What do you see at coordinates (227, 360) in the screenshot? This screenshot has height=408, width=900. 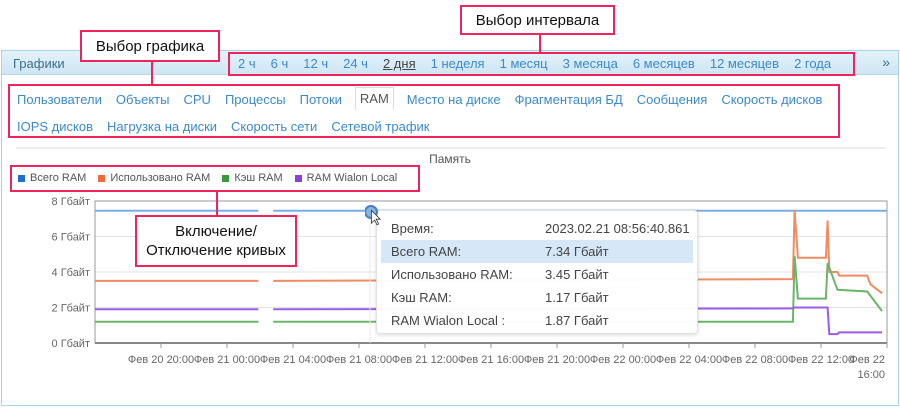 I see `x-tick-label: Фев 21 00:00` at bounding box center [227, 360].